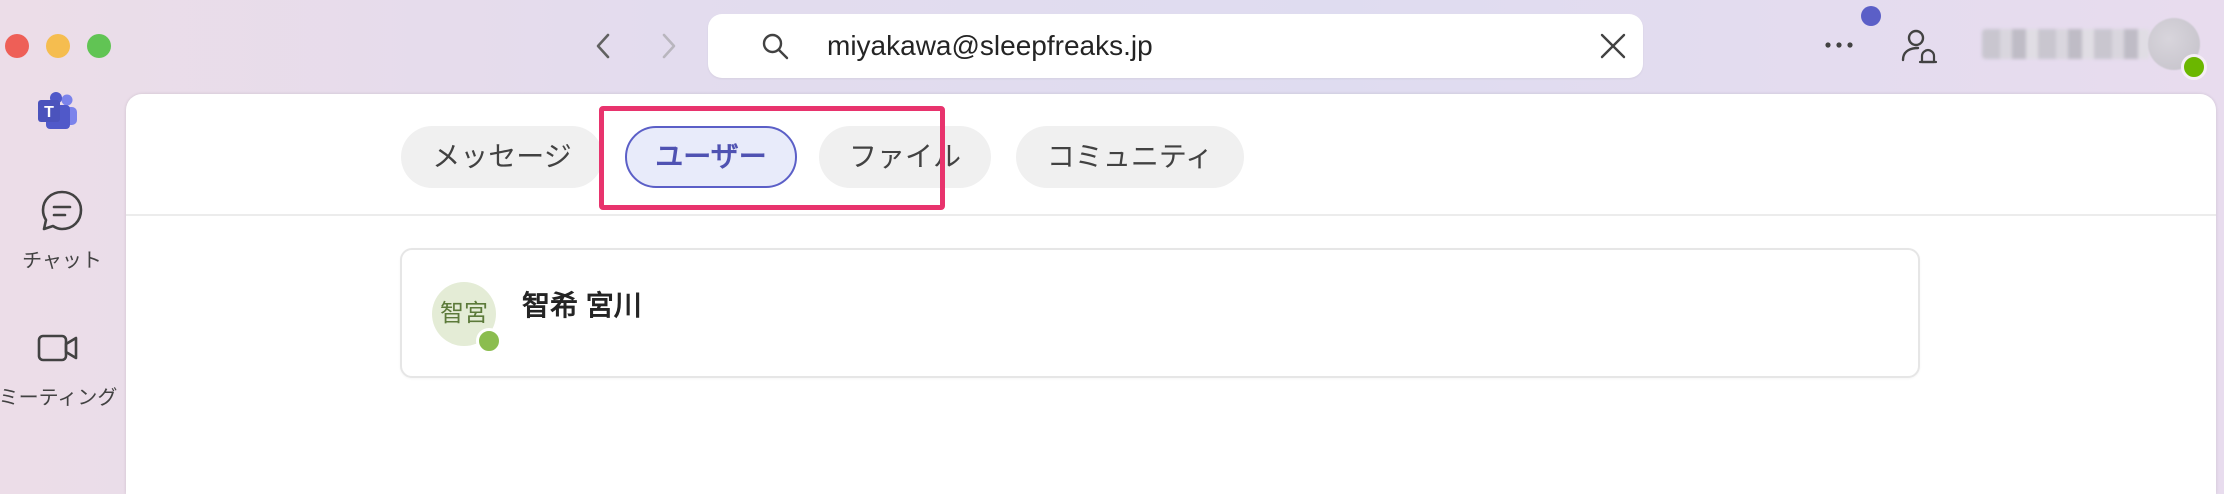 This screenshot has width=2224, height=494. Describe the element at coordinates (1839, 45) in the screenshot. I see `more-horizontal-icon` at that location.